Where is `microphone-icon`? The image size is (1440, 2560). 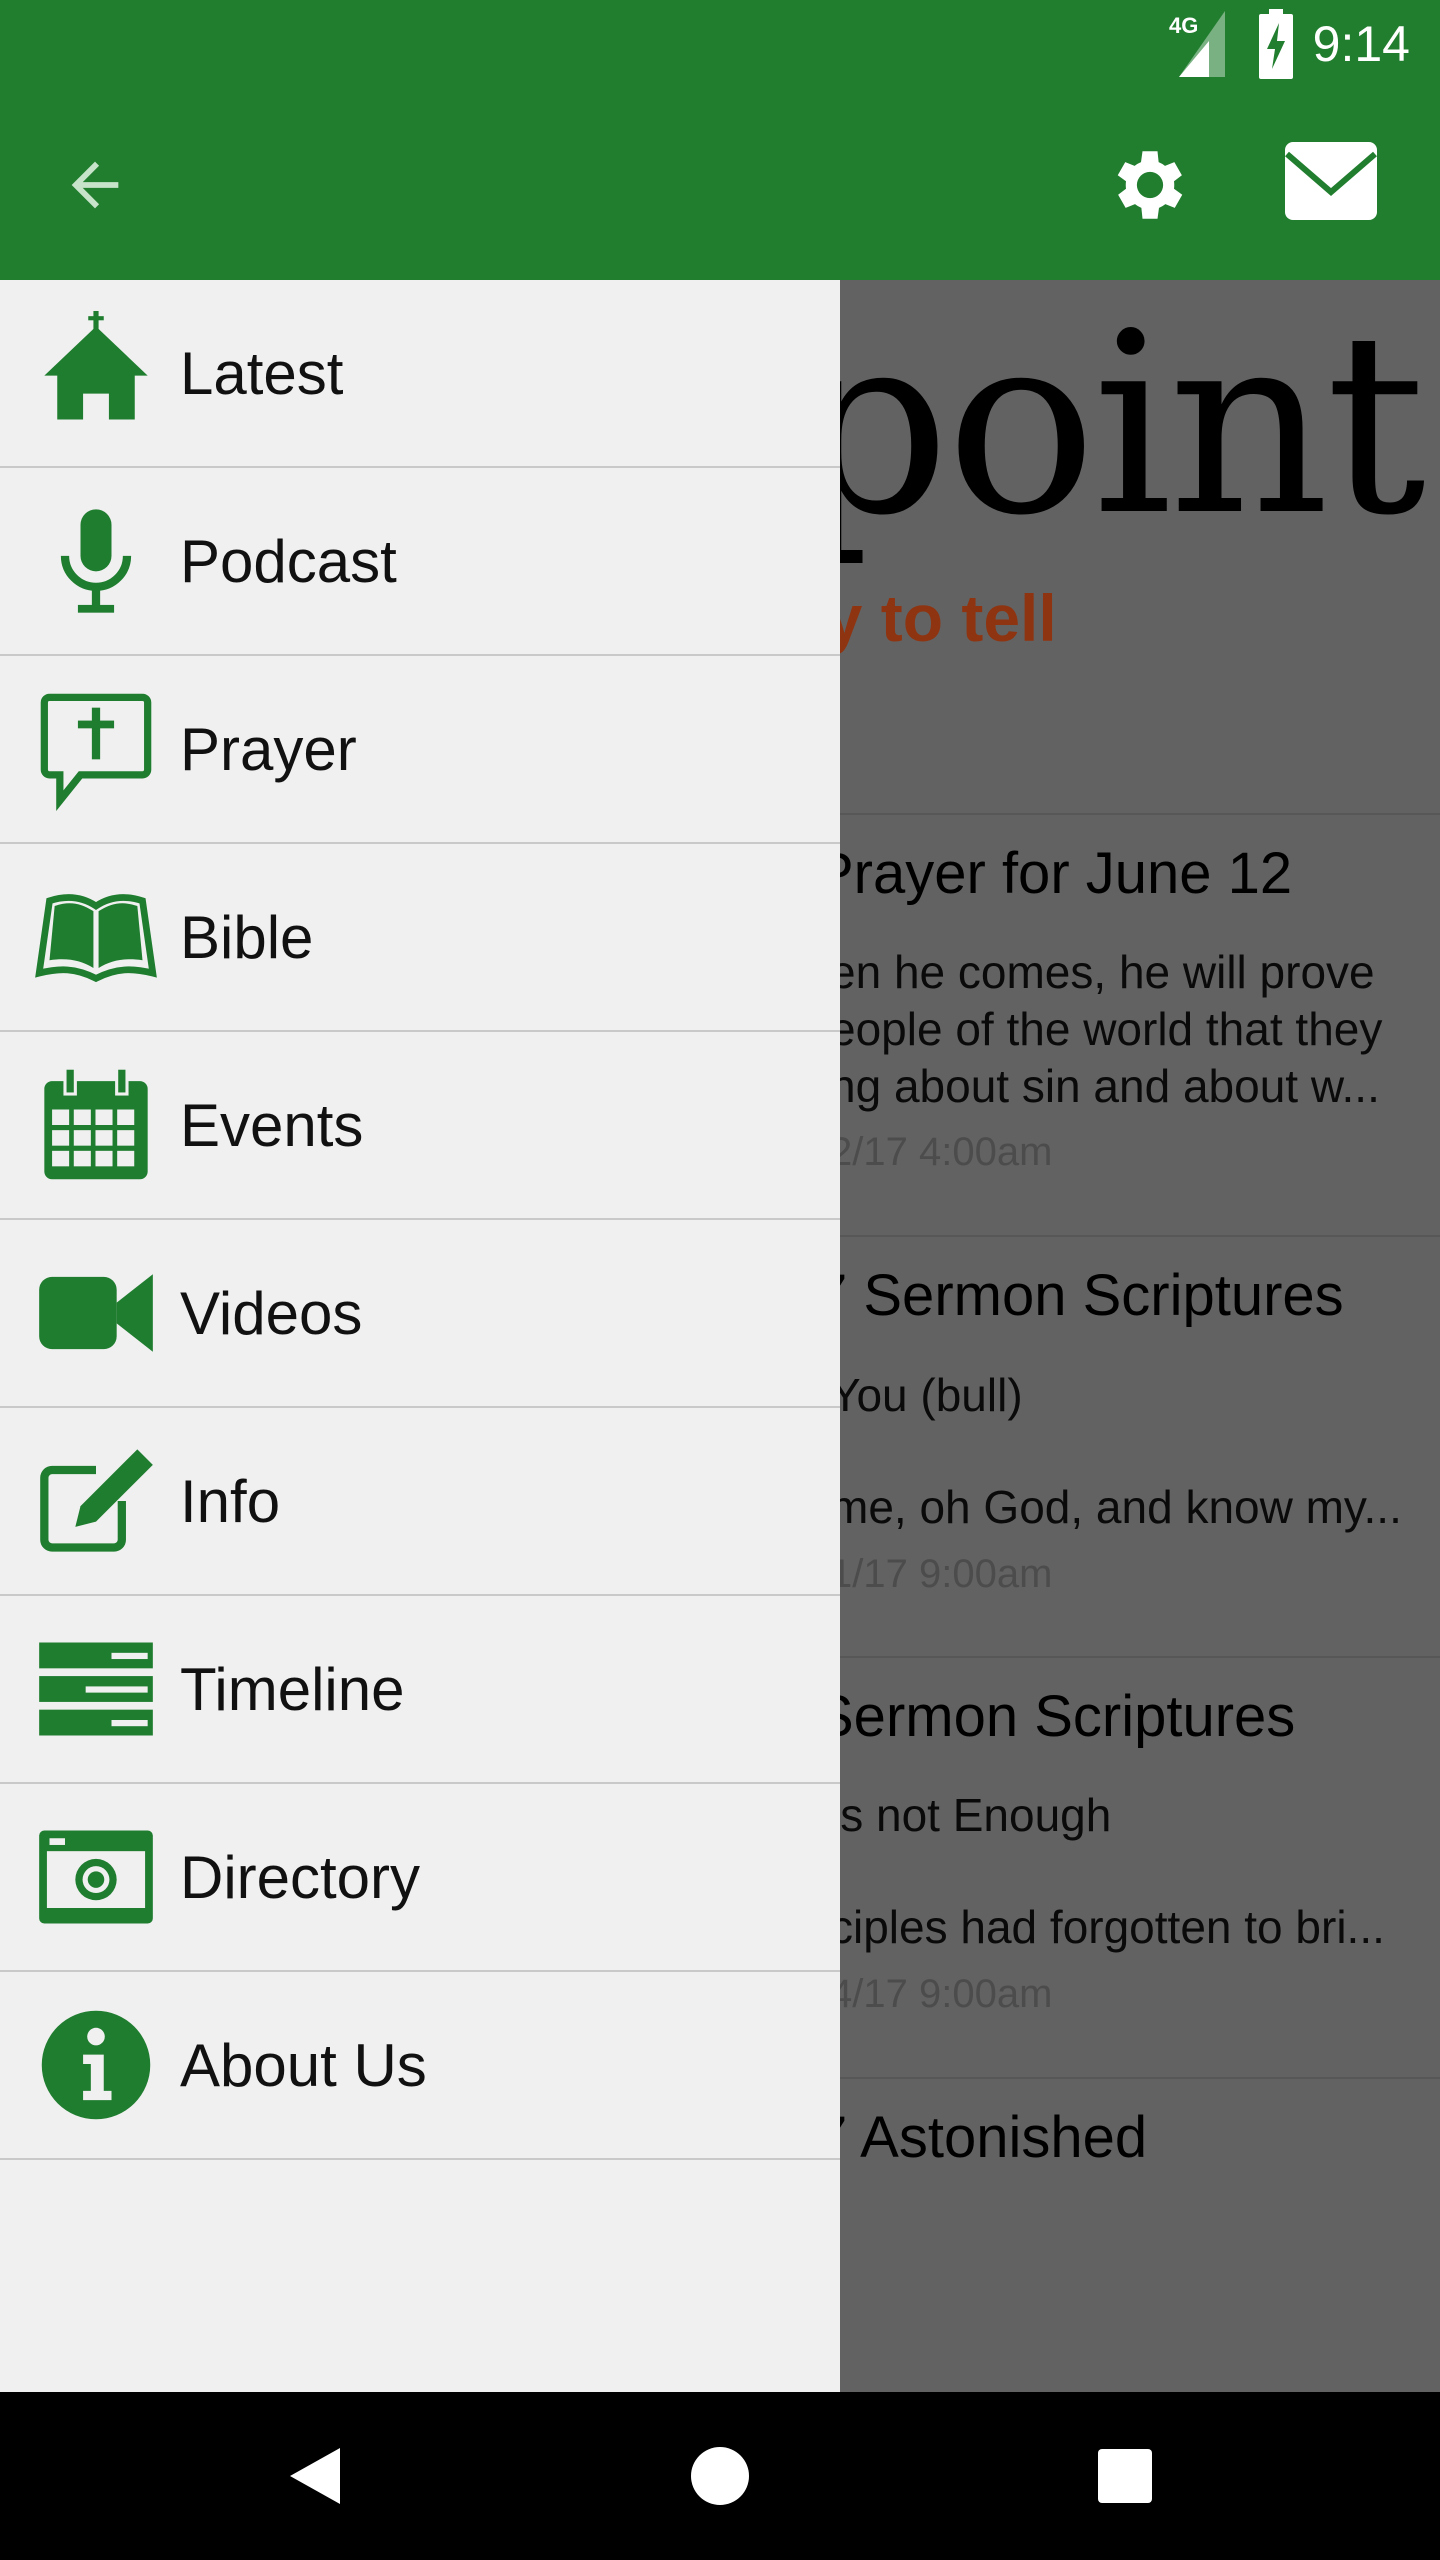 microphone-icon is located at coordinates (96, 561).